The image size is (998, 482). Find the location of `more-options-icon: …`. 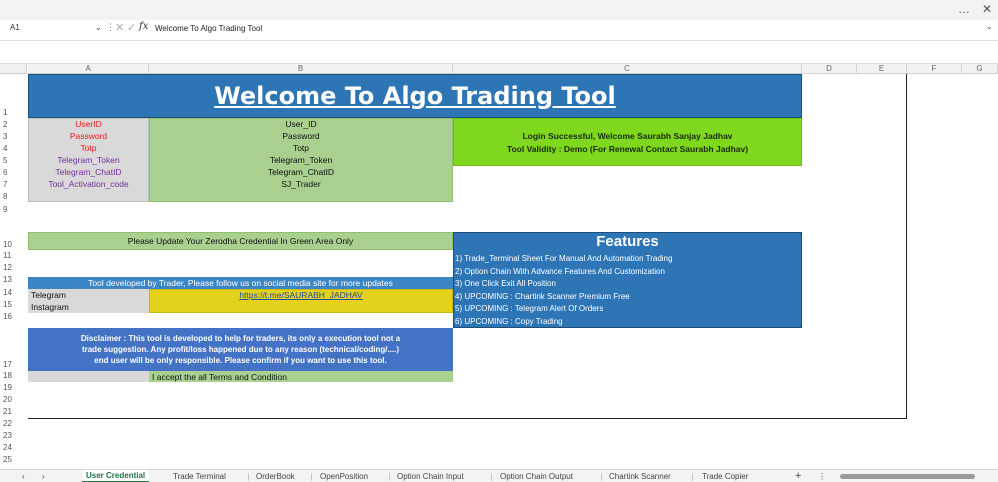

more-options-icon: … is located at coordinates (964, 9).